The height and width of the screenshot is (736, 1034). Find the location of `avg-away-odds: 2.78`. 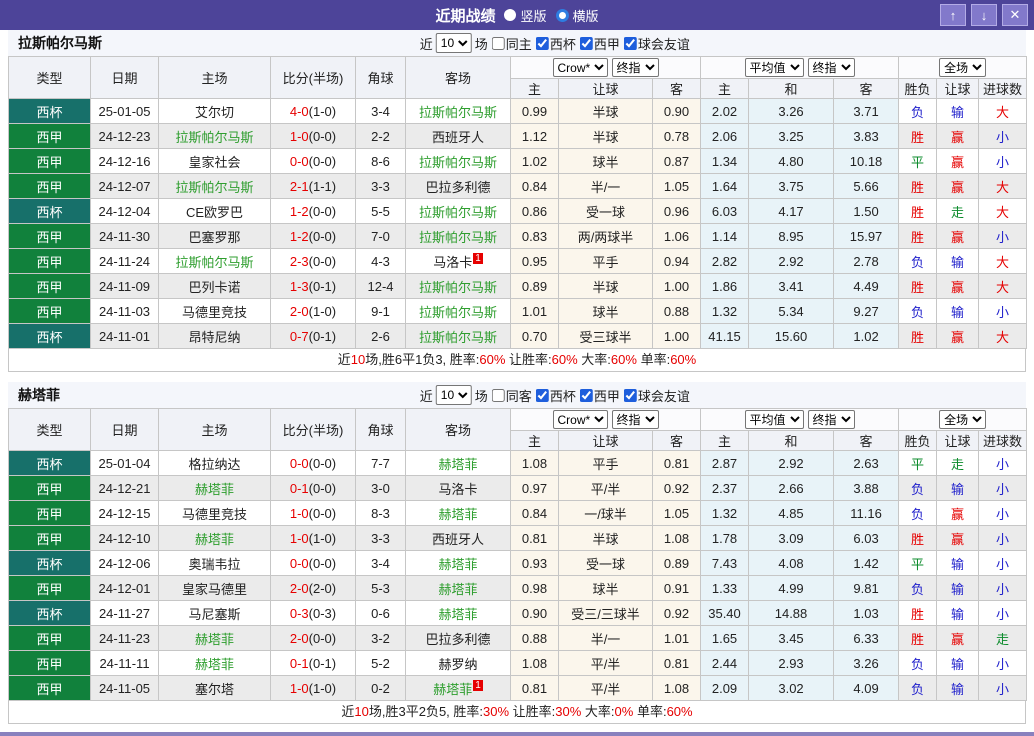

avg-away-odds: 2.78 is located at coordinates (866, 261).